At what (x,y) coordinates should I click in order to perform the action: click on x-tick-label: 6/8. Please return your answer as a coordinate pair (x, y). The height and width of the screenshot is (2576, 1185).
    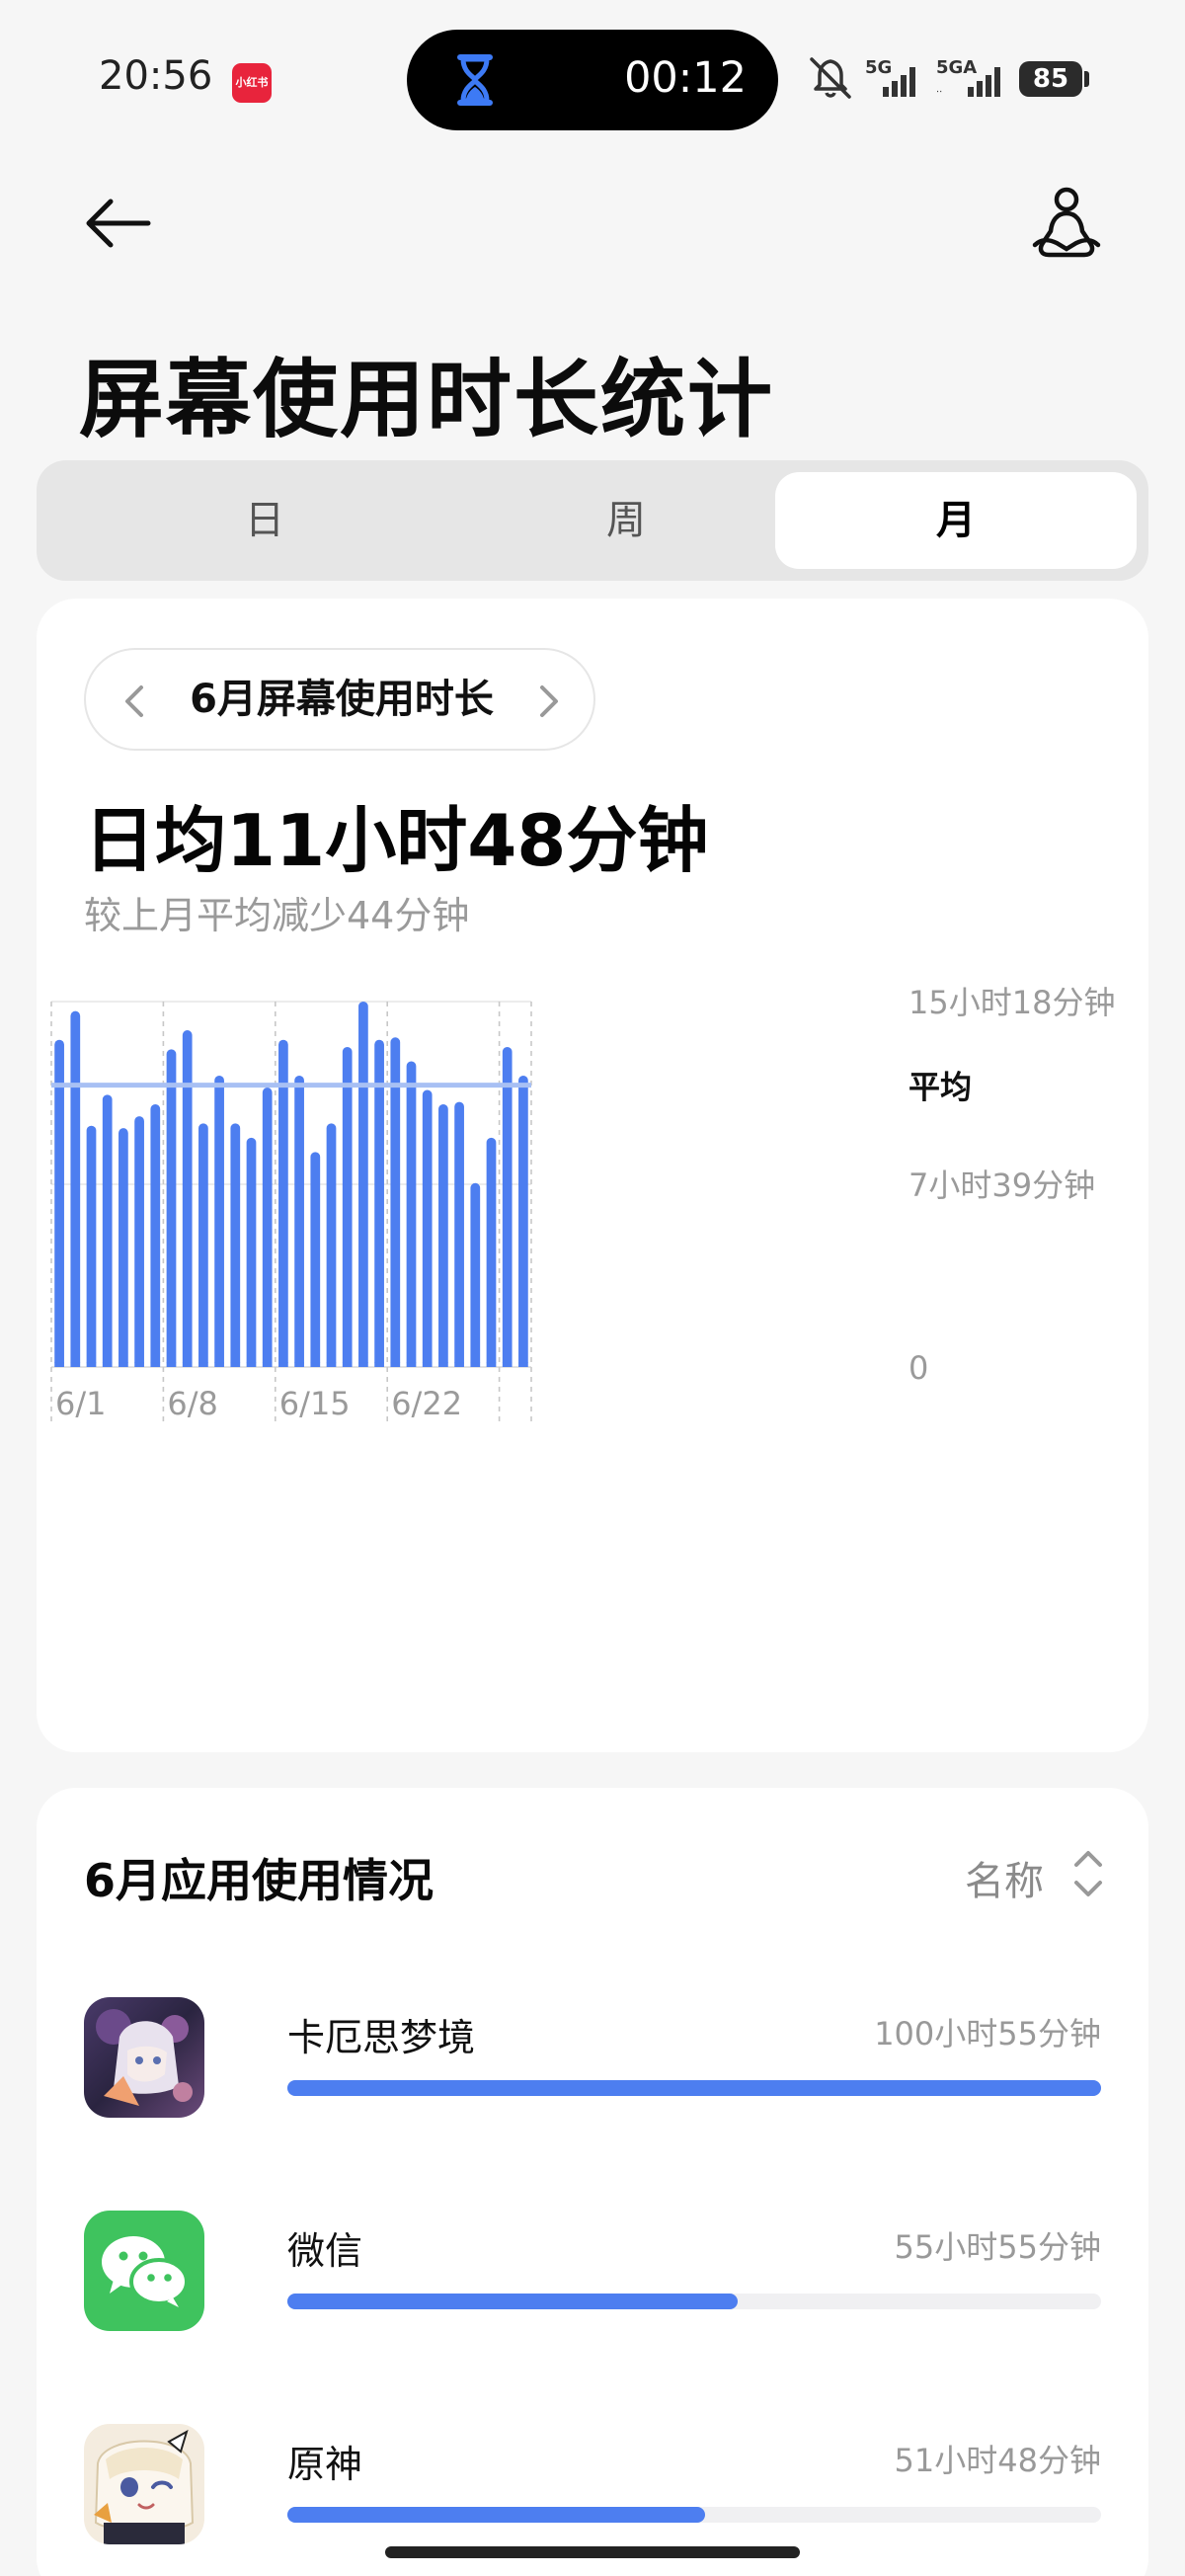
    Looking at the image, I should click on (192, 1403).